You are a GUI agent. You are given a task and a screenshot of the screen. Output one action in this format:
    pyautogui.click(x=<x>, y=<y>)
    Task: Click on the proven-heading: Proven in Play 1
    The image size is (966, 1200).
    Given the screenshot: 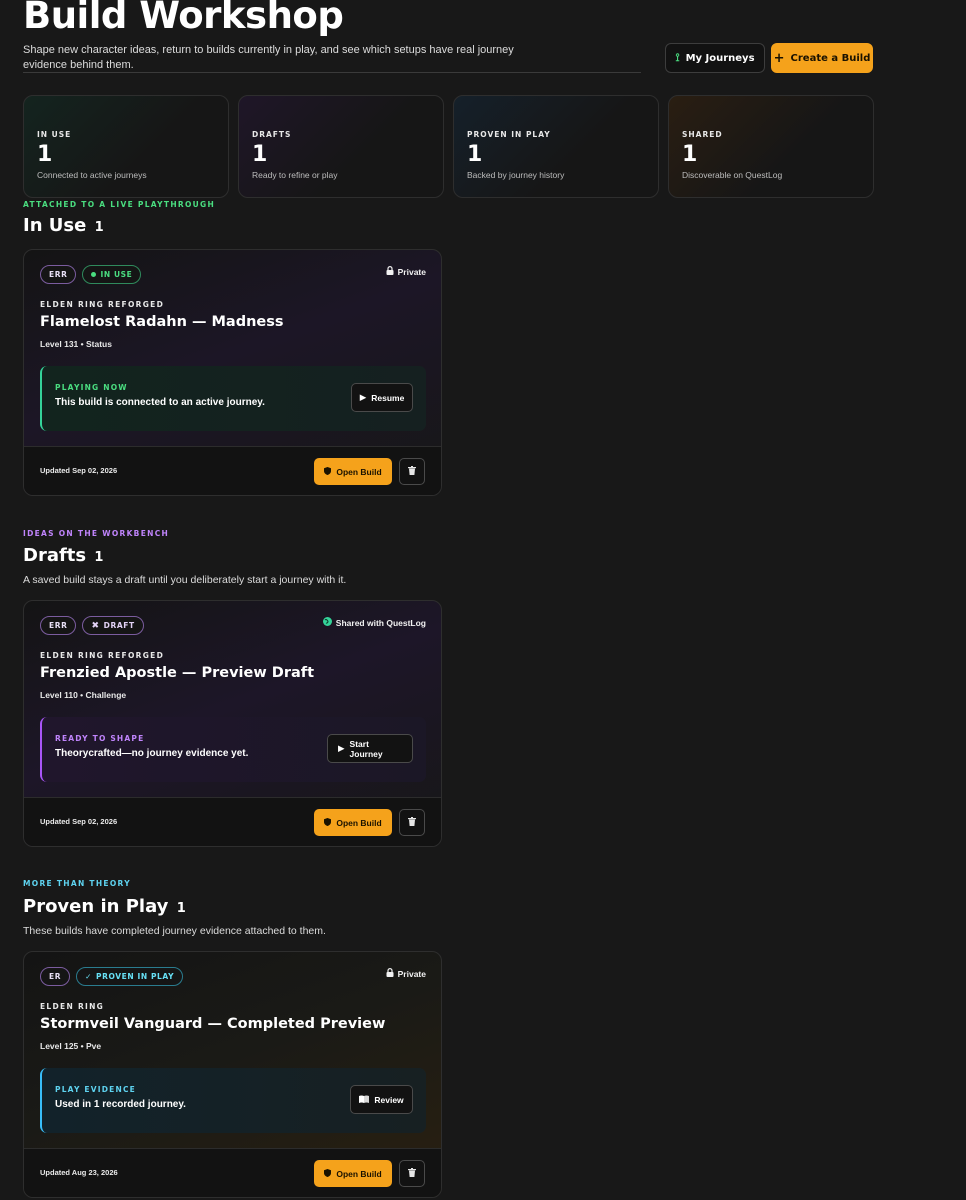 What is the action you would take?
    pyautogui.click(x=104, y=906)
    